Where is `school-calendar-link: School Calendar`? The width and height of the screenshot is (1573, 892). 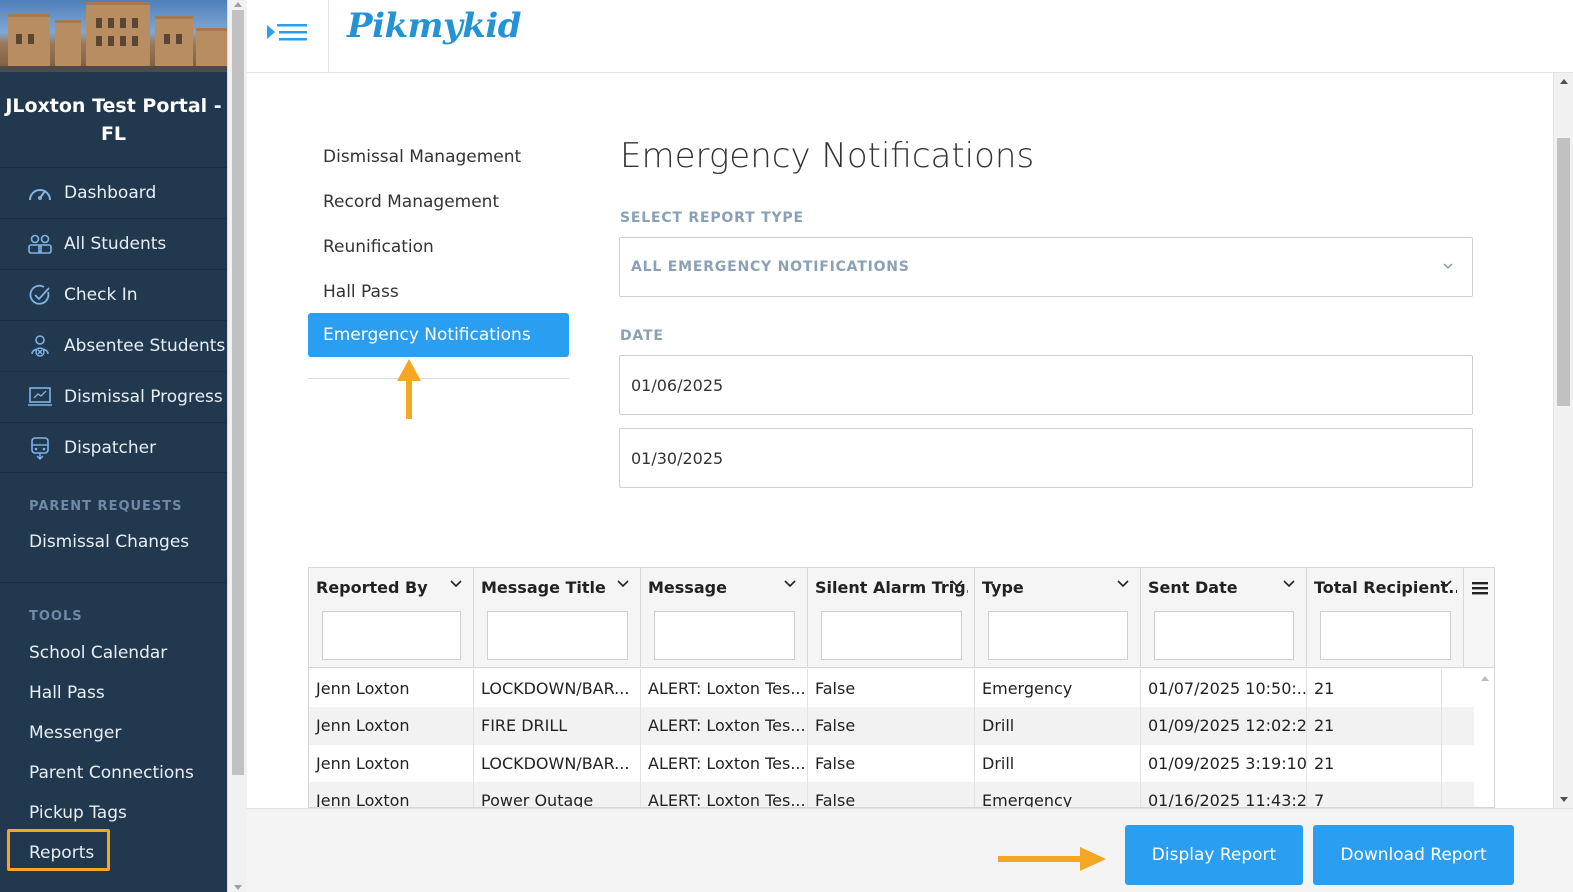 school-calendar-link: School Calendar is located at coordinates (98, 653).